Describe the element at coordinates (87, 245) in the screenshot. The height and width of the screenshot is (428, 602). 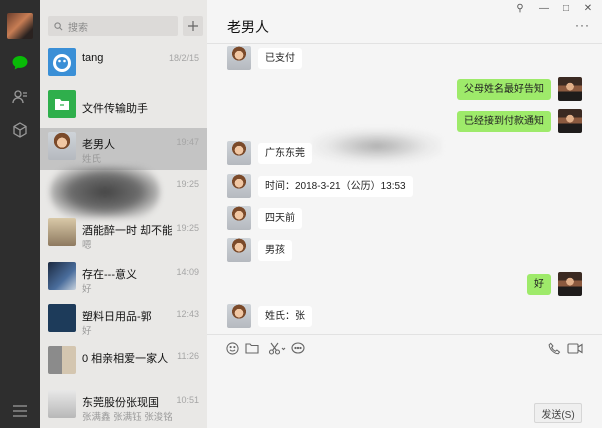
I see `chat-preview: 嗯` at that location.